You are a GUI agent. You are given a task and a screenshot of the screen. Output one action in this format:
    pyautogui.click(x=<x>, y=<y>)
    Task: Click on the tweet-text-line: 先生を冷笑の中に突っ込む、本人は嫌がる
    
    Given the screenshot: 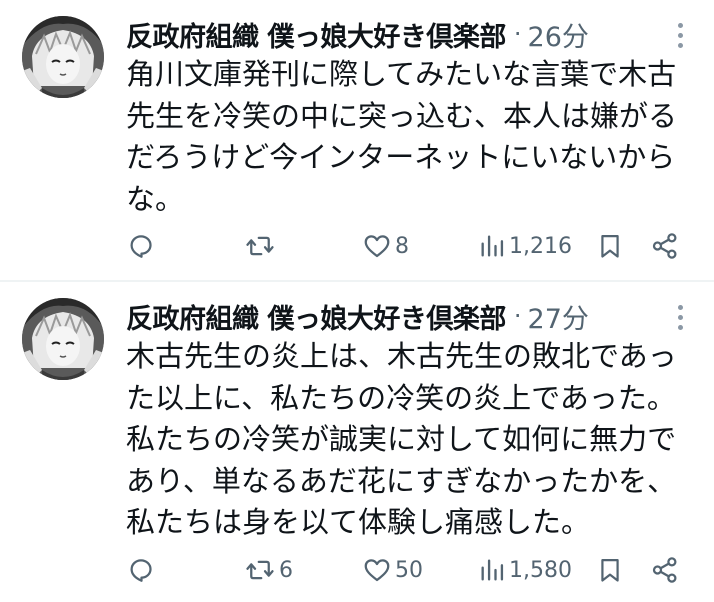 What is the action you would take?
    pyautogui.click(x=402, y=115)
    